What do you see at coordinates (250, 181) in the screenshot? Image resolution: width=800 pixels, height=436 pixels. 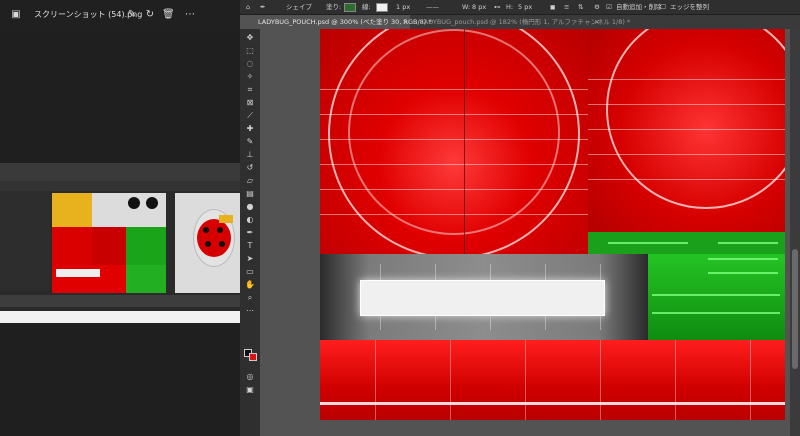 I see `eraser-tool-icon: ▱` at bounding box center [250, 181].